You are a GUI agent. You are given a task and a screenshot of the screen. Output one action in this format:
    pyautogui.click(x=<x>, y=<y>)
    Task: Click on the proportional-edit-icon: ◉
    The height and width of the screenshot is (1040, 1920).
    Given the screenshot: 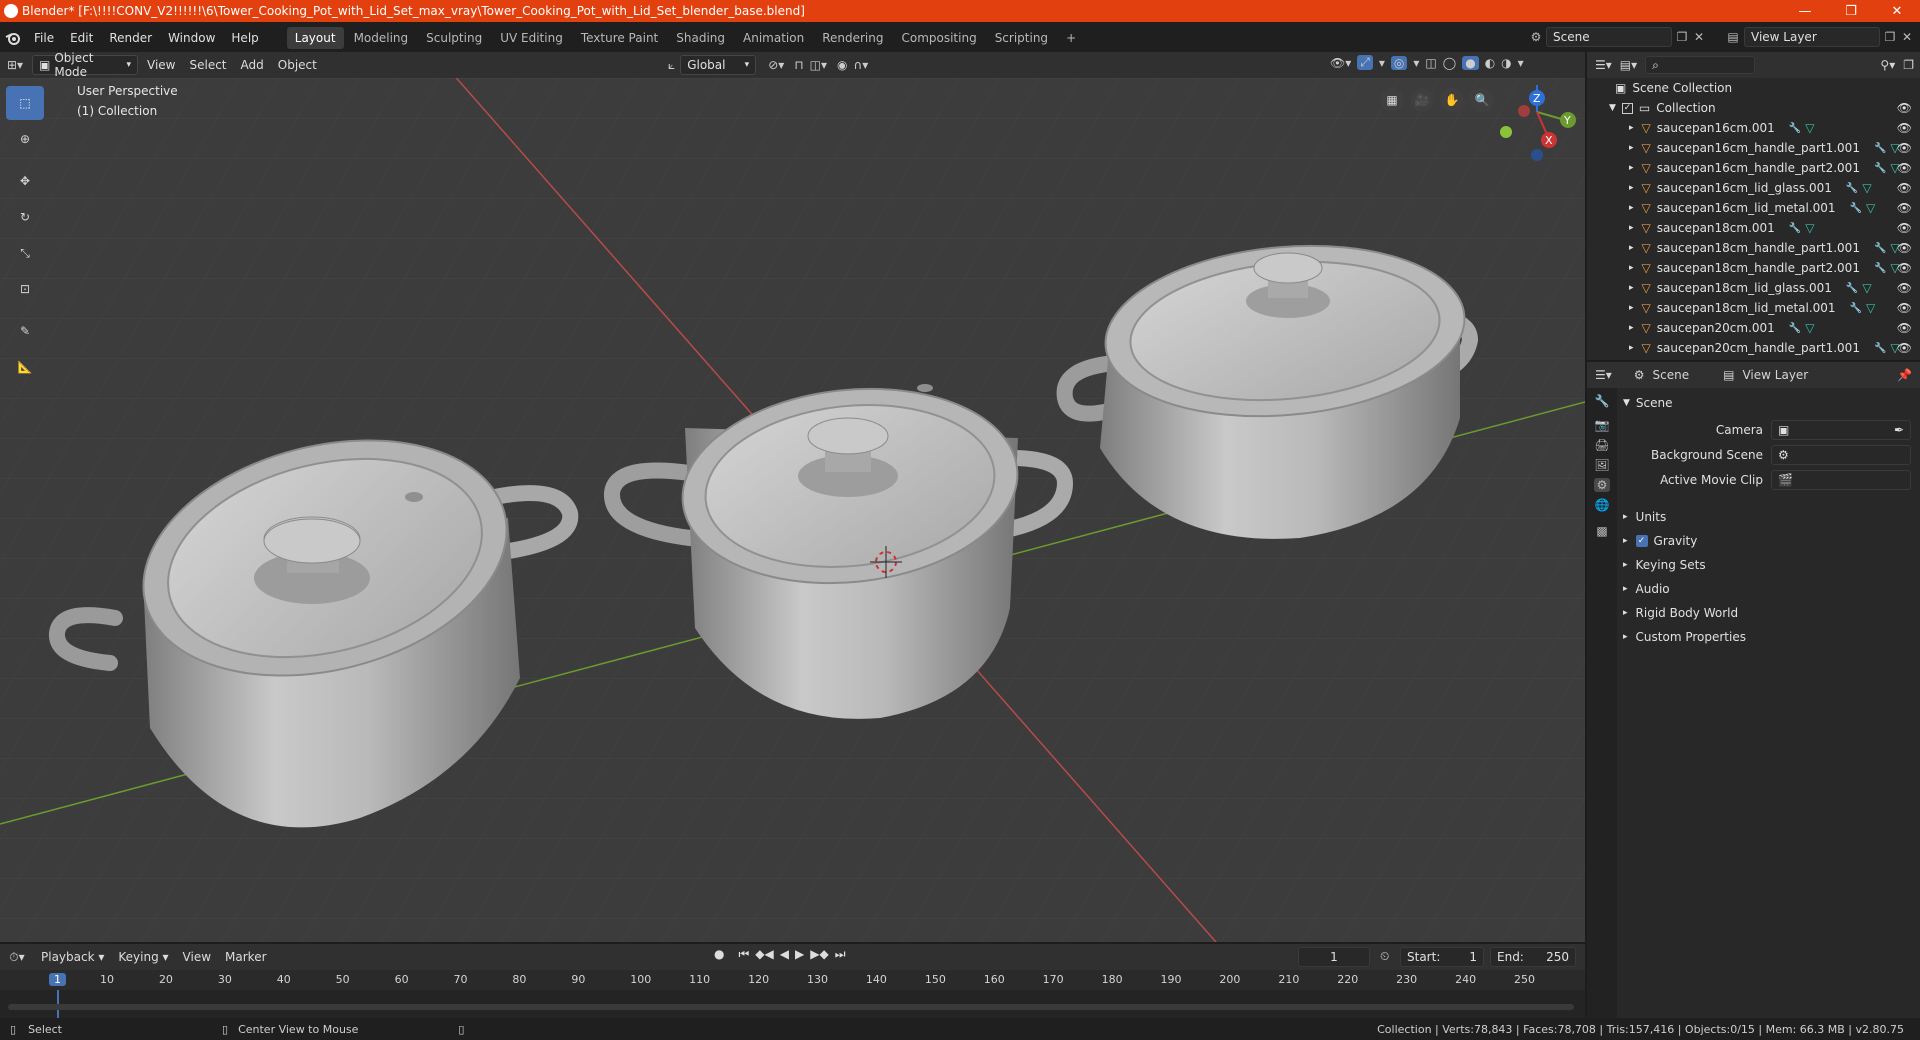 What is the action you would take?
    pyautogui.click(x=842, y=65)
    